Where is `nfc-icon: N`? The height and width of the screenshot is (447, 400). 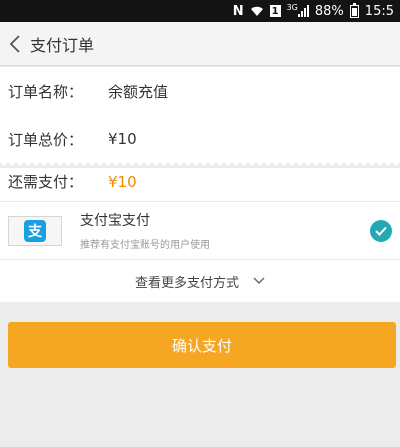
nfc-icon: N is located at coordinates (238, 11).